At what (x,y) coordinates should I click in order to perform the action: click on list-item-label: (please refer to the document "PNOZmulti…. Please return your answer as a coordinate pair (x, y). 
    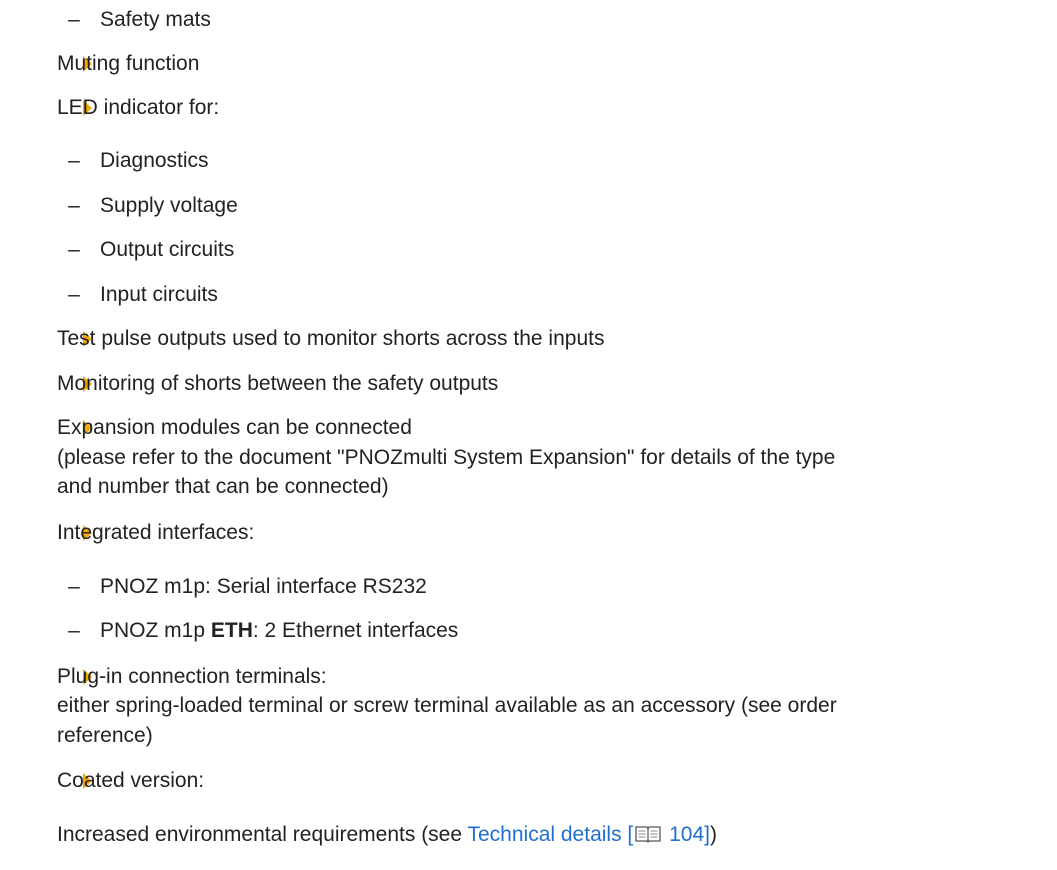
    Looking at the image, I should click on (446, 457).